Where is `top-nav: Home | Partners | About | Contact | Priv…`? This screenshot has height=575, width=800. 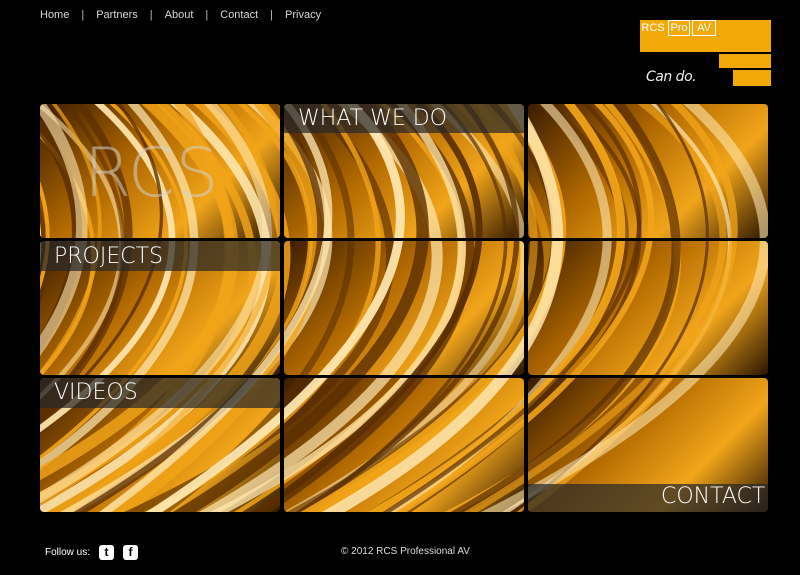
top-nav: Home | Partners | About | Contact | Priv… is located at coordinates (180, 15).